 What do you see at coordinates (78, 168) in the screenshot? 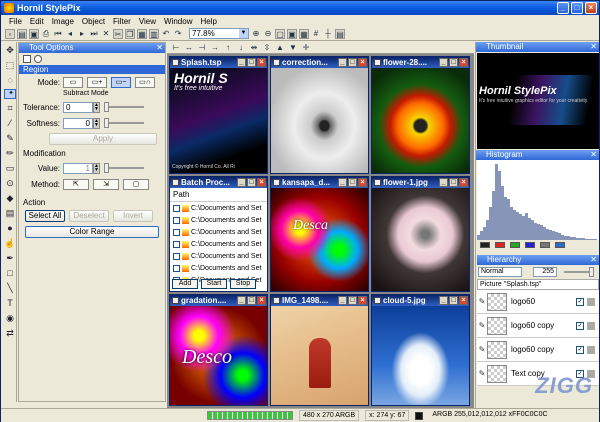
I see `value-input: 1` at bounding box center [78, 168].